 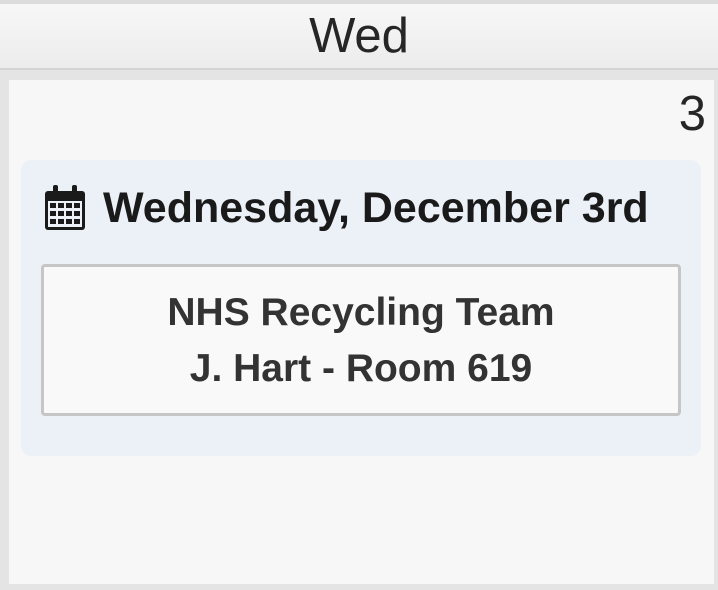 I want to click on calendar-icon, so click(x=65, y=208).